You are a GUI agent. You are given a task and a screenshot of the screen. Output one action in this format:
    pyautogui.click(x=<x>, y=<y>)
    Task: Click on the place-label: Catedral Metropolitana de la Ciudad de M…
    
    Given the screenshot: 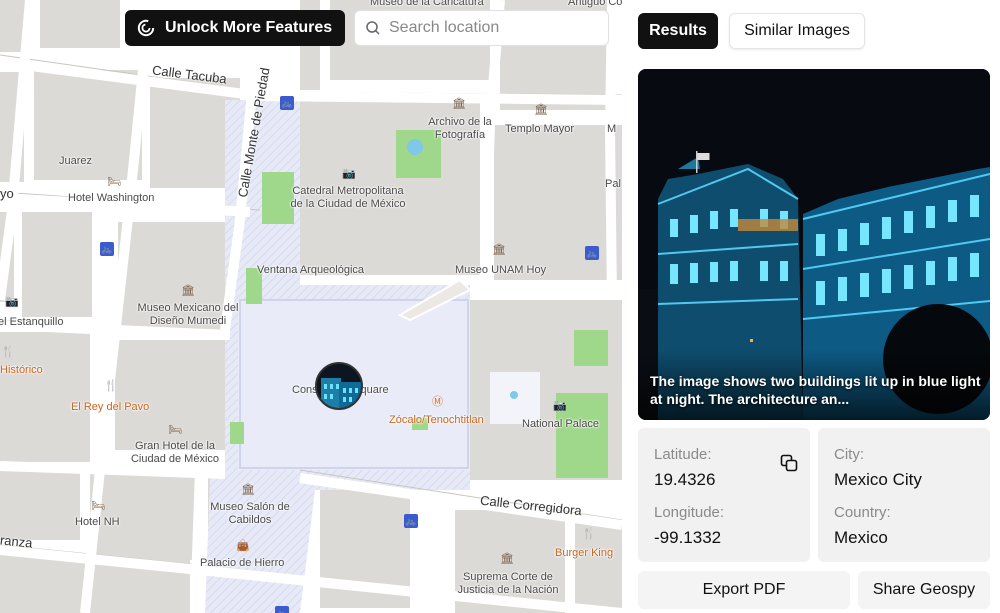 What is the action you would take?
    pyautogui.click(x=348, y=197)
    